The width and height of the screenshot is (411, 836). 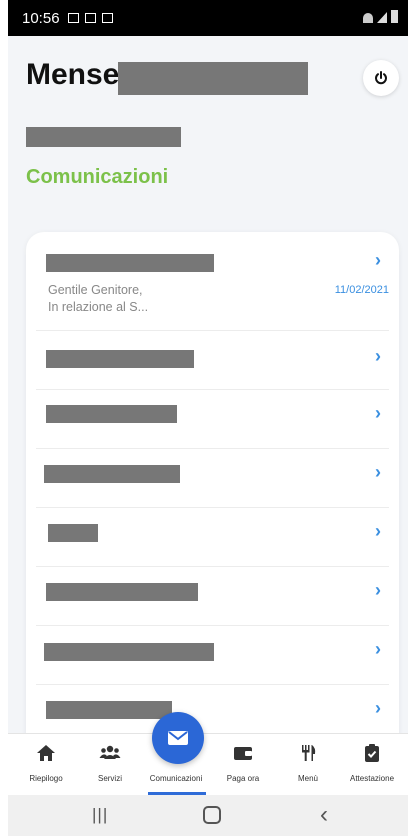 What do you see at coordinates (368, 18) in the screenshot?
I see `wifi-icon` at bounding box center [368, 18].